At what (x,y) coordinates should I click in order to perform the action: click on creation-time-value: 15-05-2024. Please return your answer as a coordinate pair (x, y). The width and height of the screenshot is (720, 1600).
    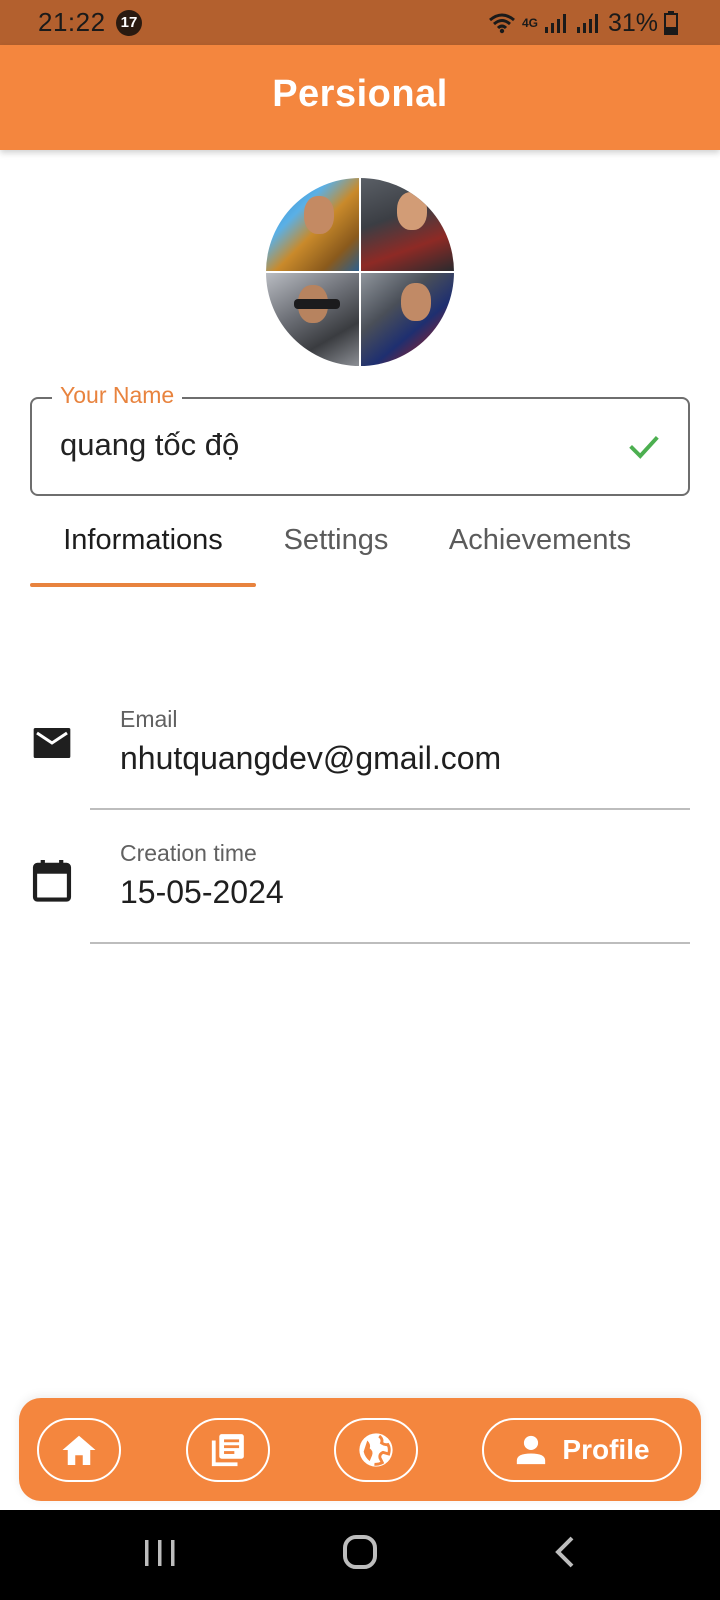
    Looking at the image, I should click on (202, 892).